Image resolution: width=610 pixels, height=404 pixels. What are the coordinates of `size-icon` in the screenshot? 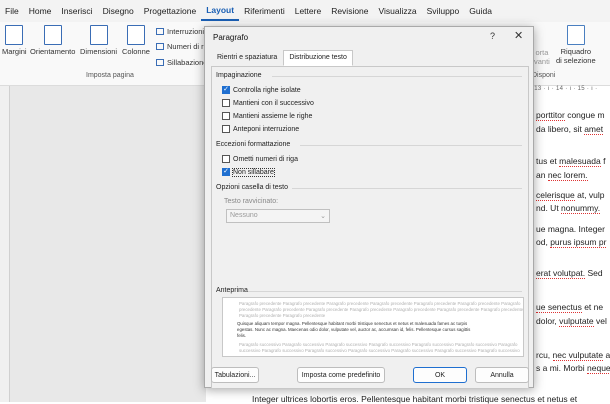 It's located at (98, 35).